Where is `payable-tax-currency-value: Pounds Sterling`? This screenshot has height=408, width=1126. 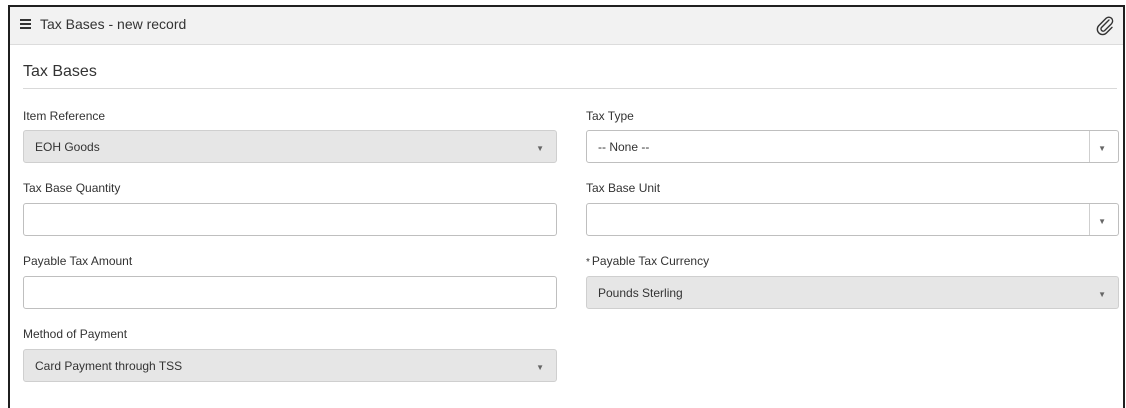 payable-tax-currency-value: Pounds Sterling is located at coordinates (640, 293).